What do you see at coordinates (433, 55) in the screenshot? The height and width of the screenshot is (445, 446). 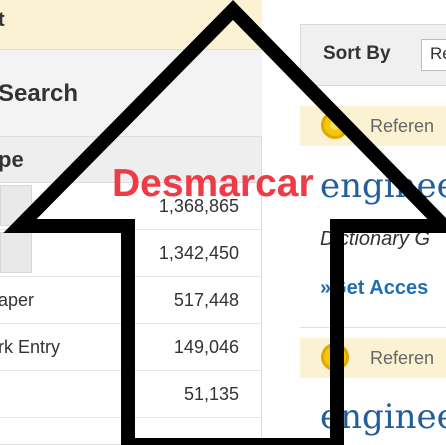 I see `sort-select: Re` at bounding box center [433, 55].